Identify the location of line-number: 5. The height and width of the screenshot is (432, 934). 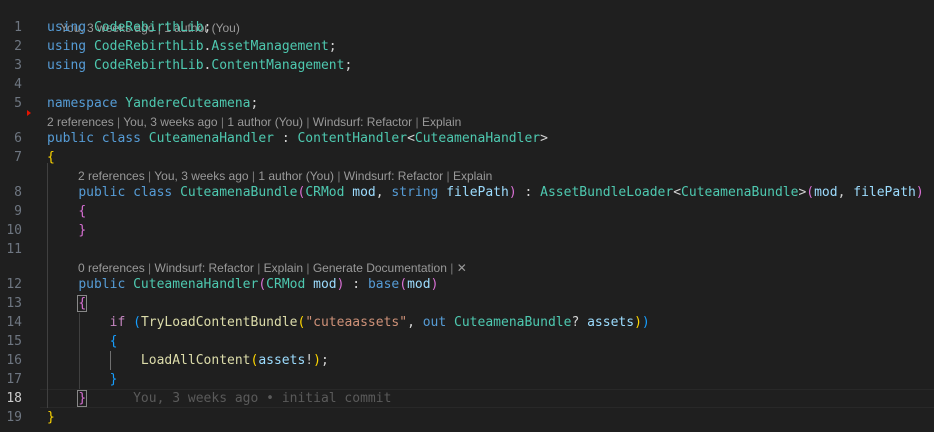
(11, 103).